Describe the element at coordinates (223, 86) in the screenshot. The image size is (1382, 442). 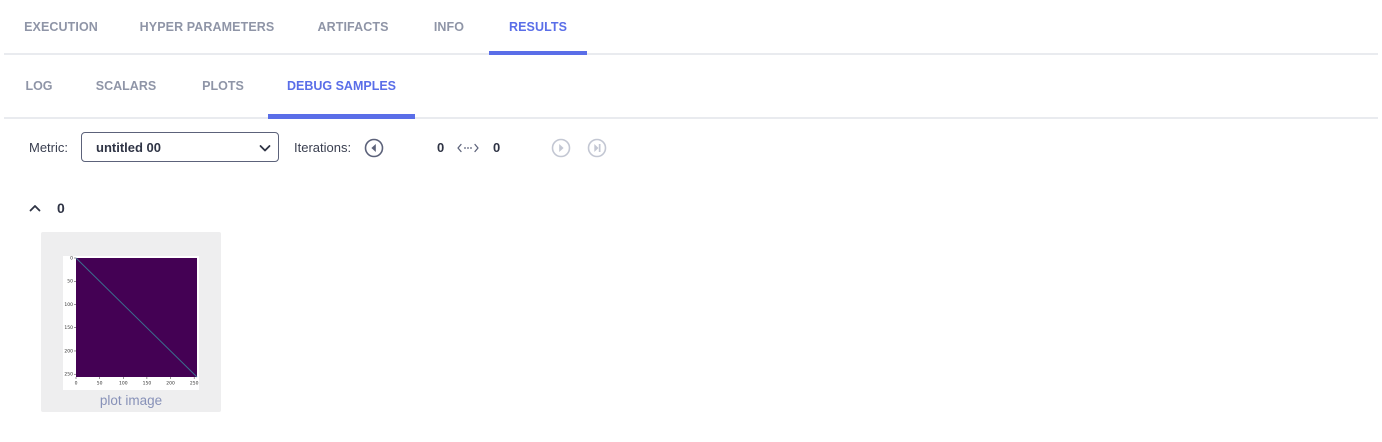
I see `tab-plots: PLOTS` at that location.